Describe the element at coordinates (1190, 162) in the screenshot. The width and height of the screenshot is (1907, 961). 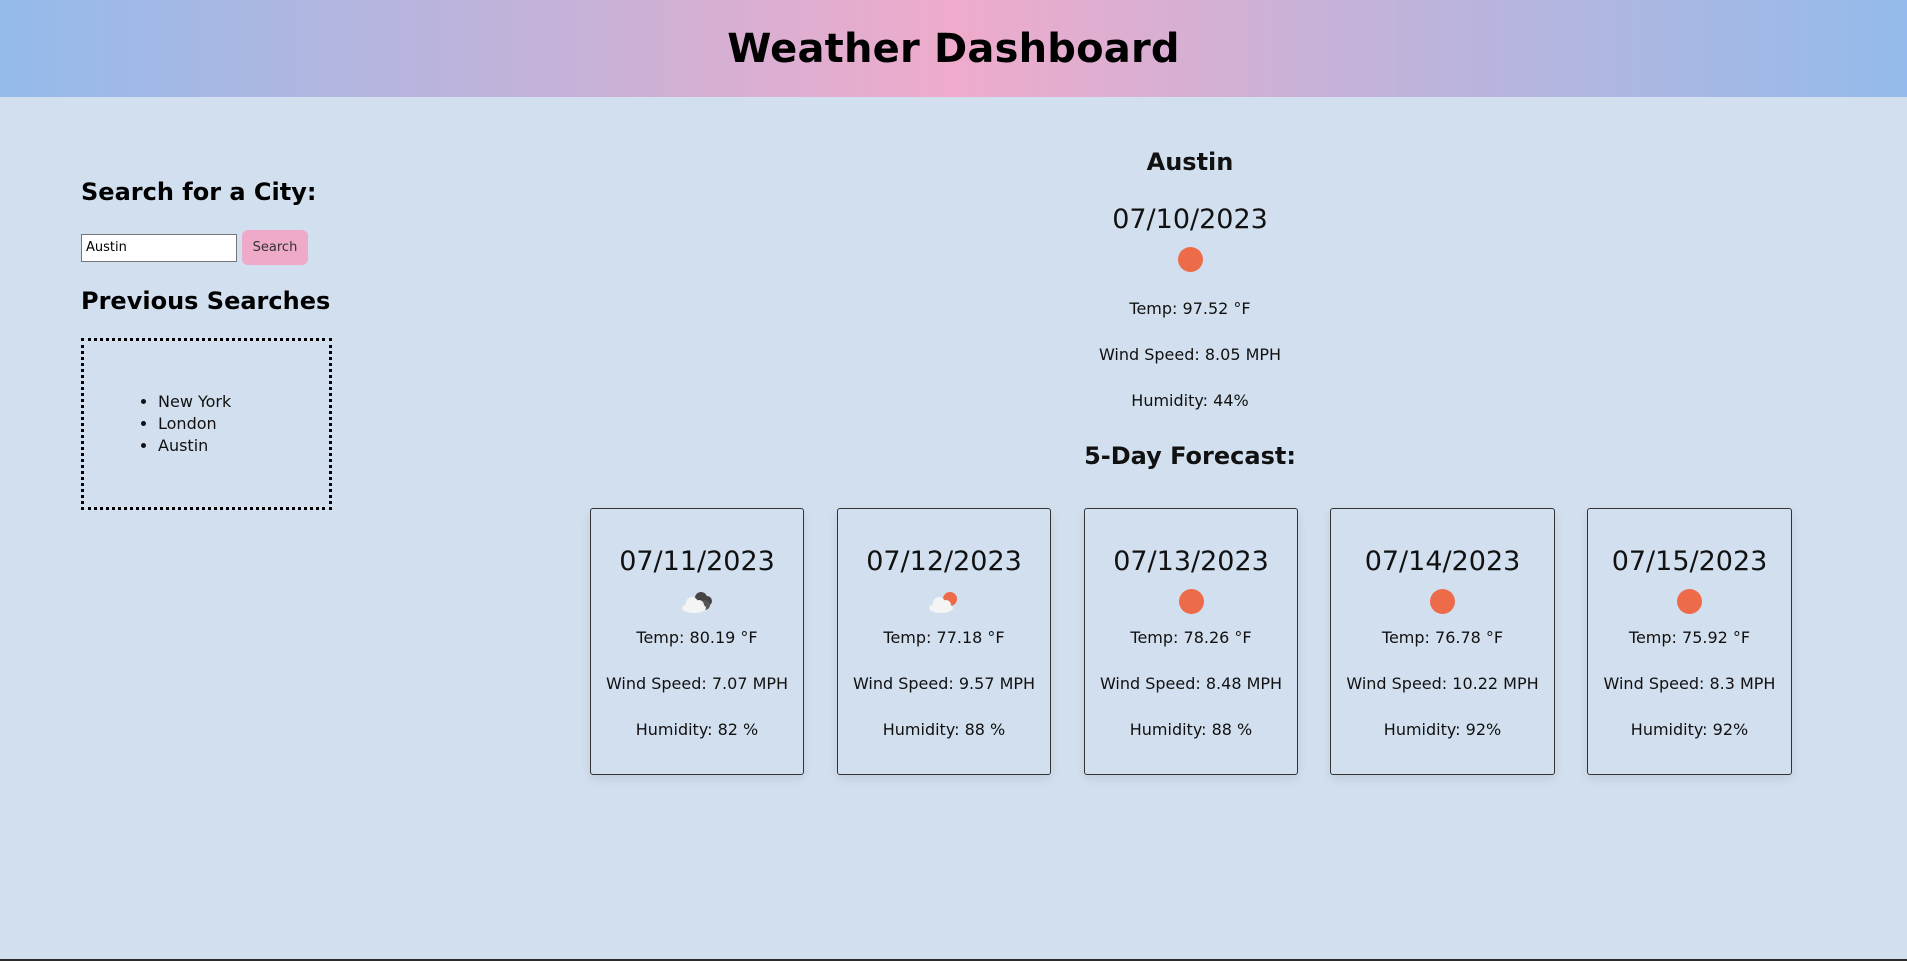
I see `current-city: Austin` at that location.